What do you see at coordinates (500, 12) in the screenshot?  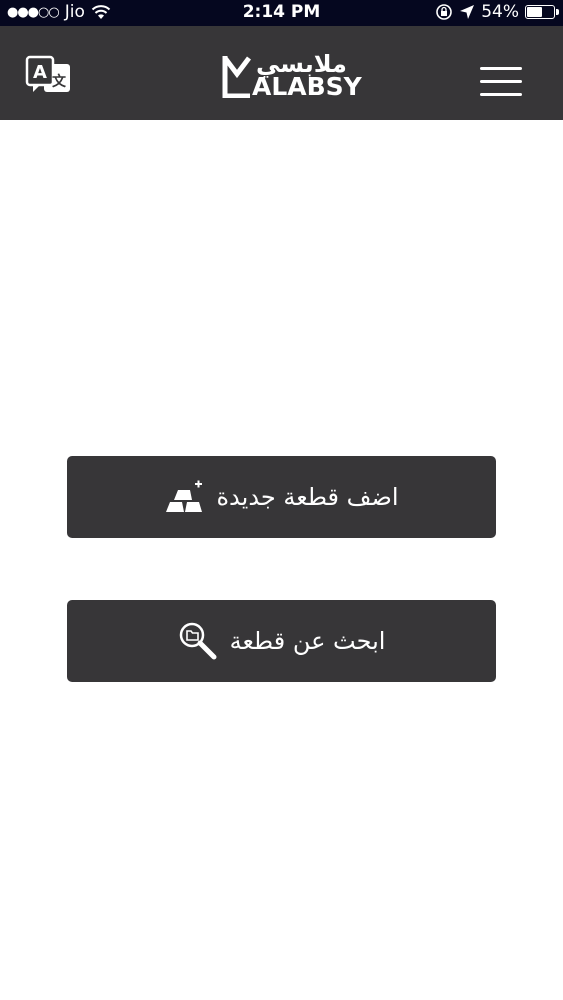 I see `battery-percentage: 54%` at bounding box center [500, 12].